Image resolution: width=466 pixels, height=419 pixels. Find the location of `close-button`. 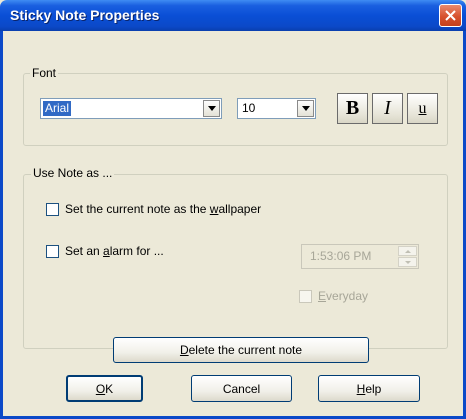

close-button is located at coordinates (450, 15).